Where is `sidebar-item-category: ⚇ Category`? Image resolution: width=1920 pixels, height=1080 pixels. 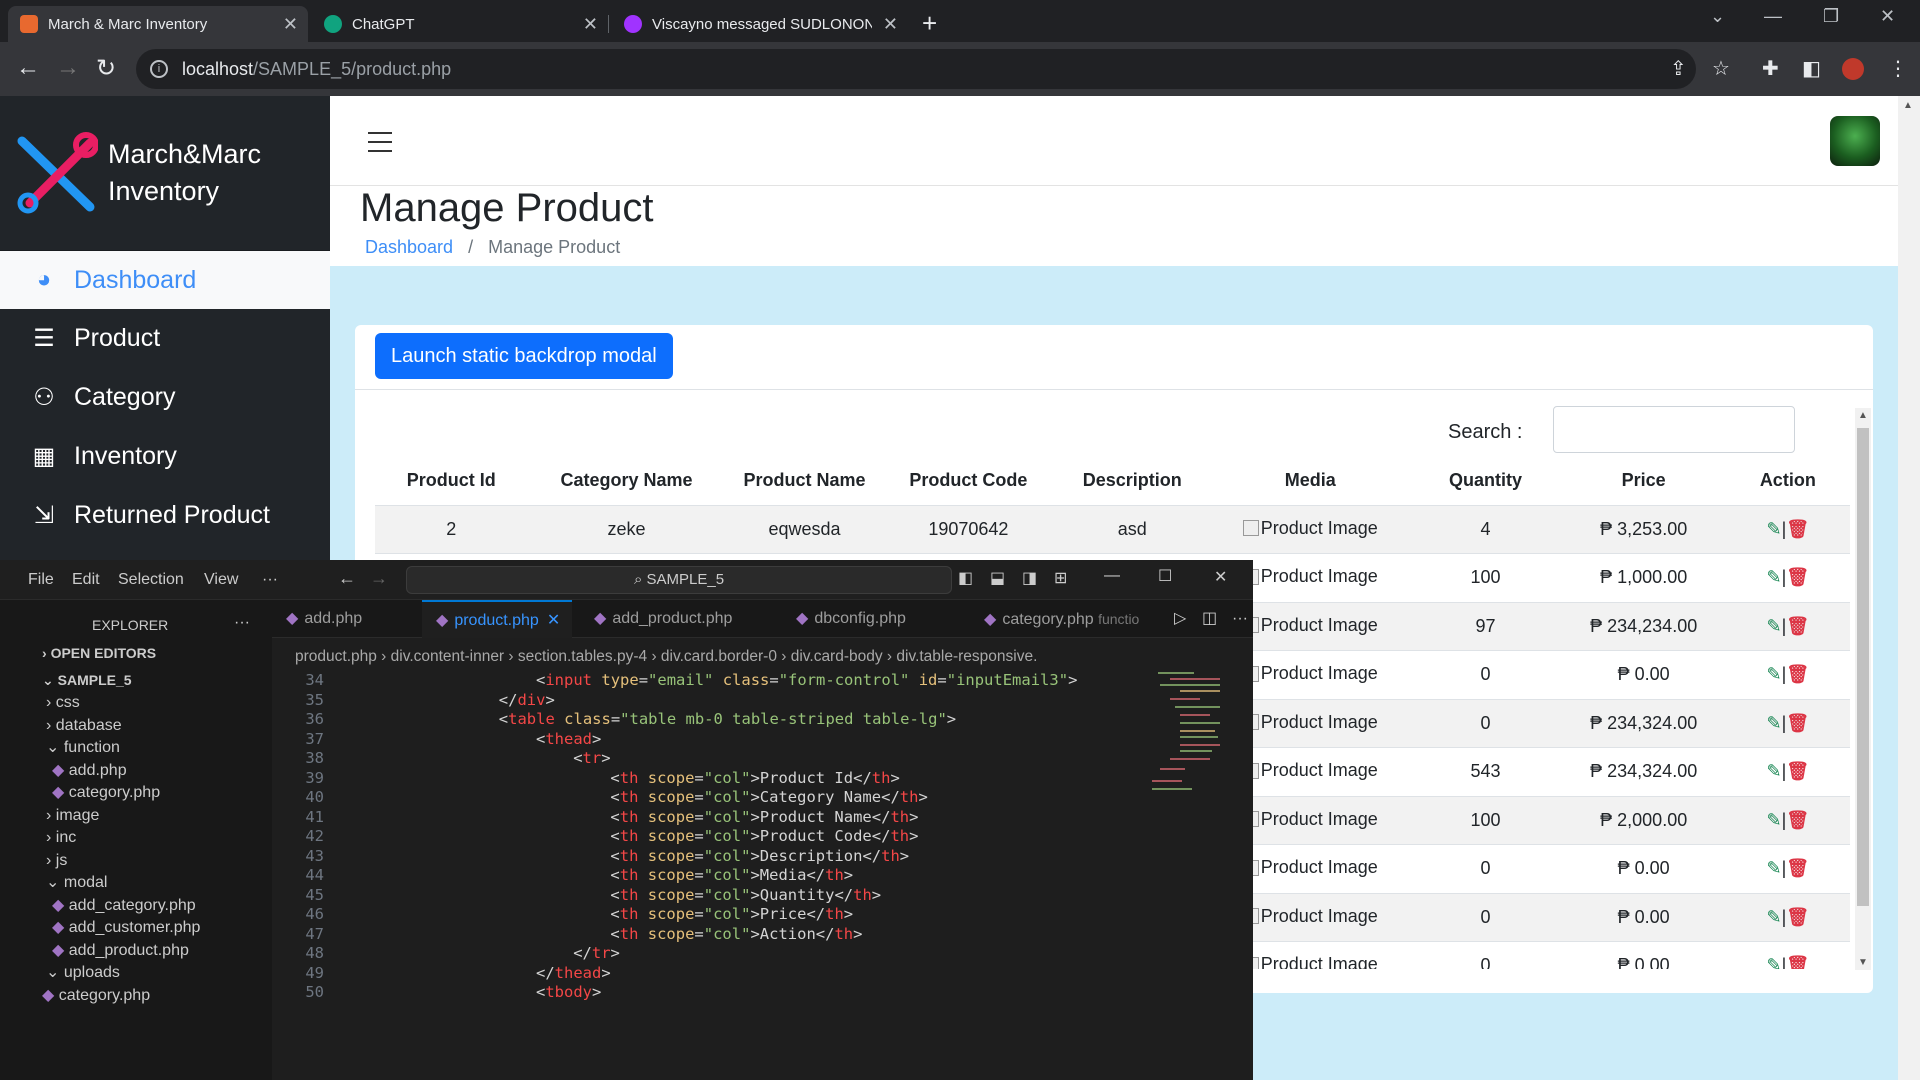
sidebar-item-category: ⚇ Category is located at coordinates (165, 397).